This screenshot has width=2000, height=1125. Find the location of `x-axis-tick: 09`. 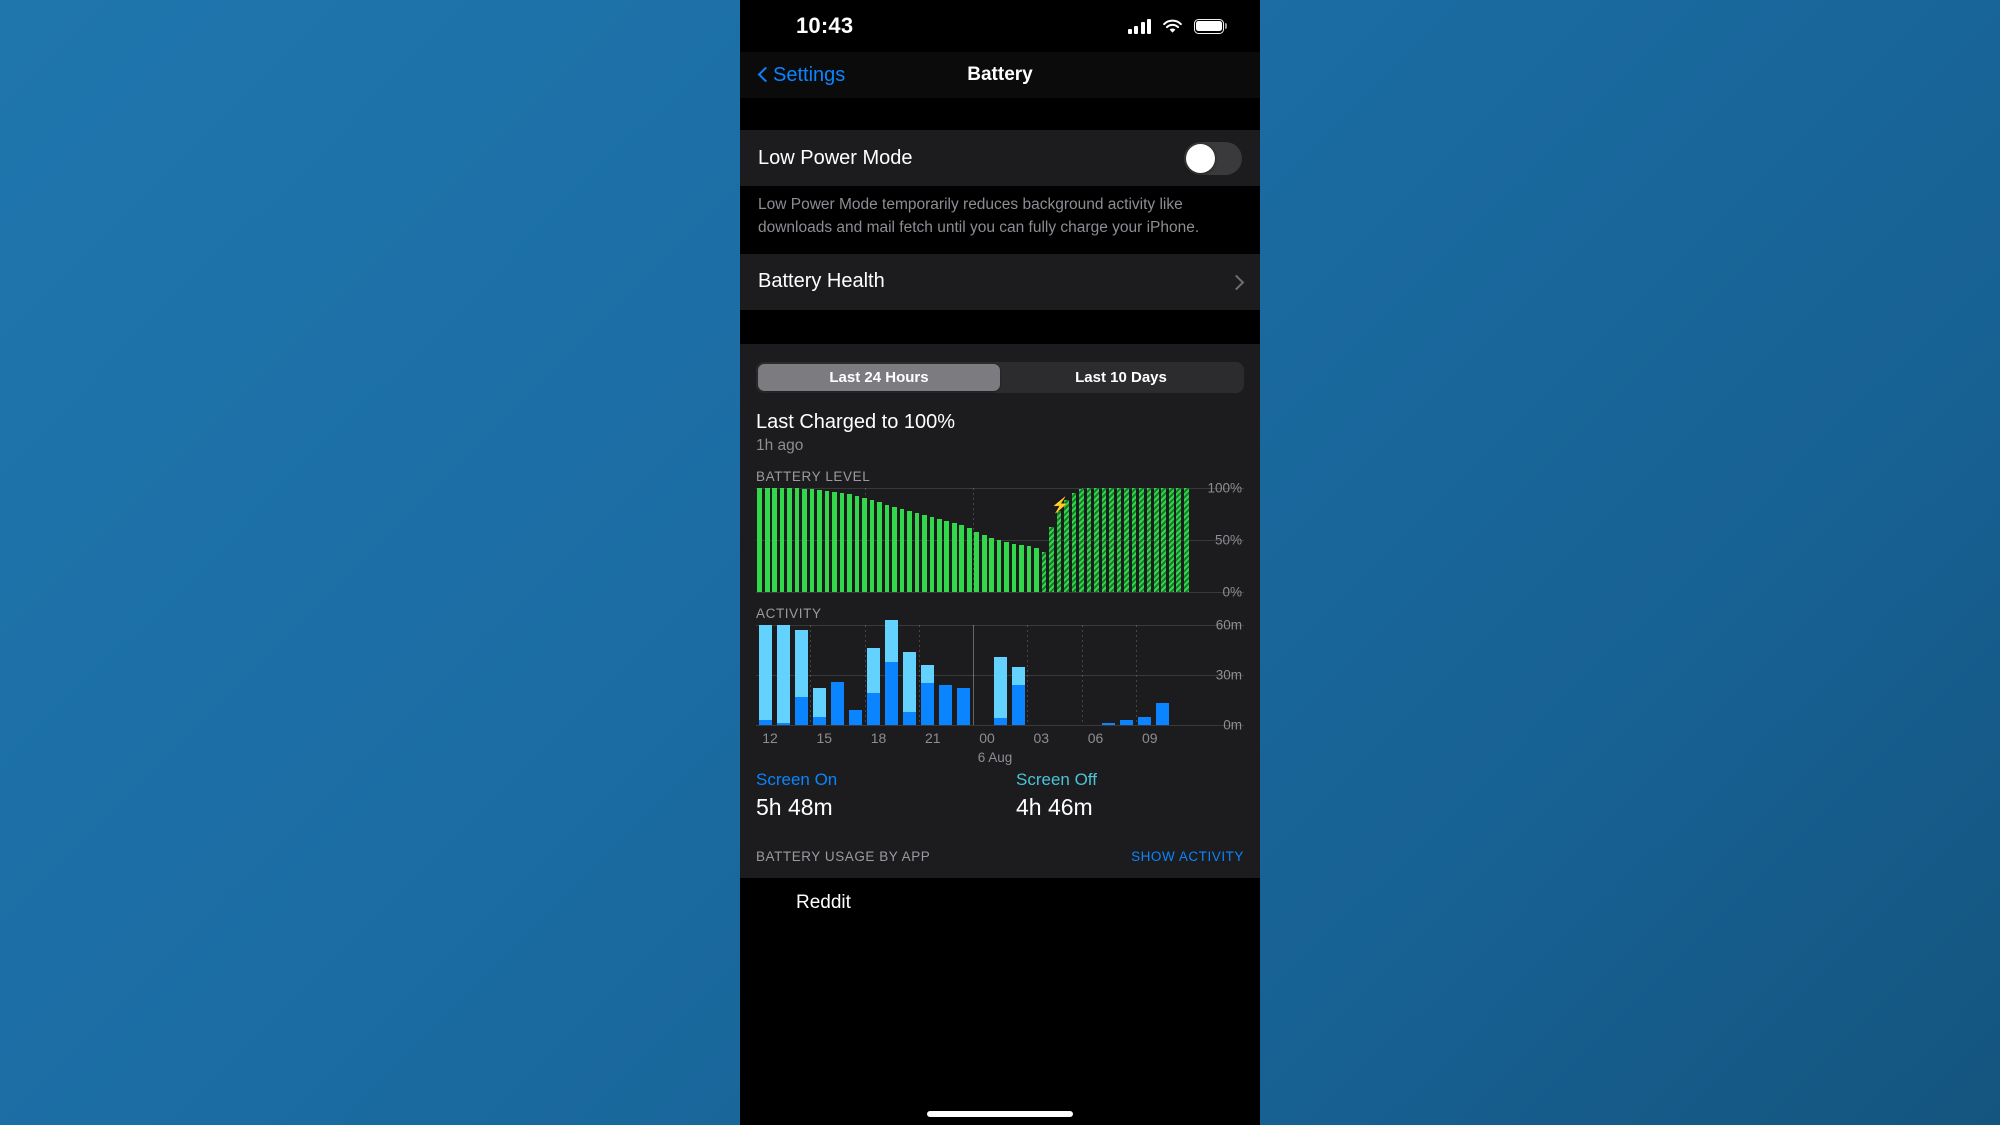

x-axis-tick: 09 is located at coordinates (1149, 737).